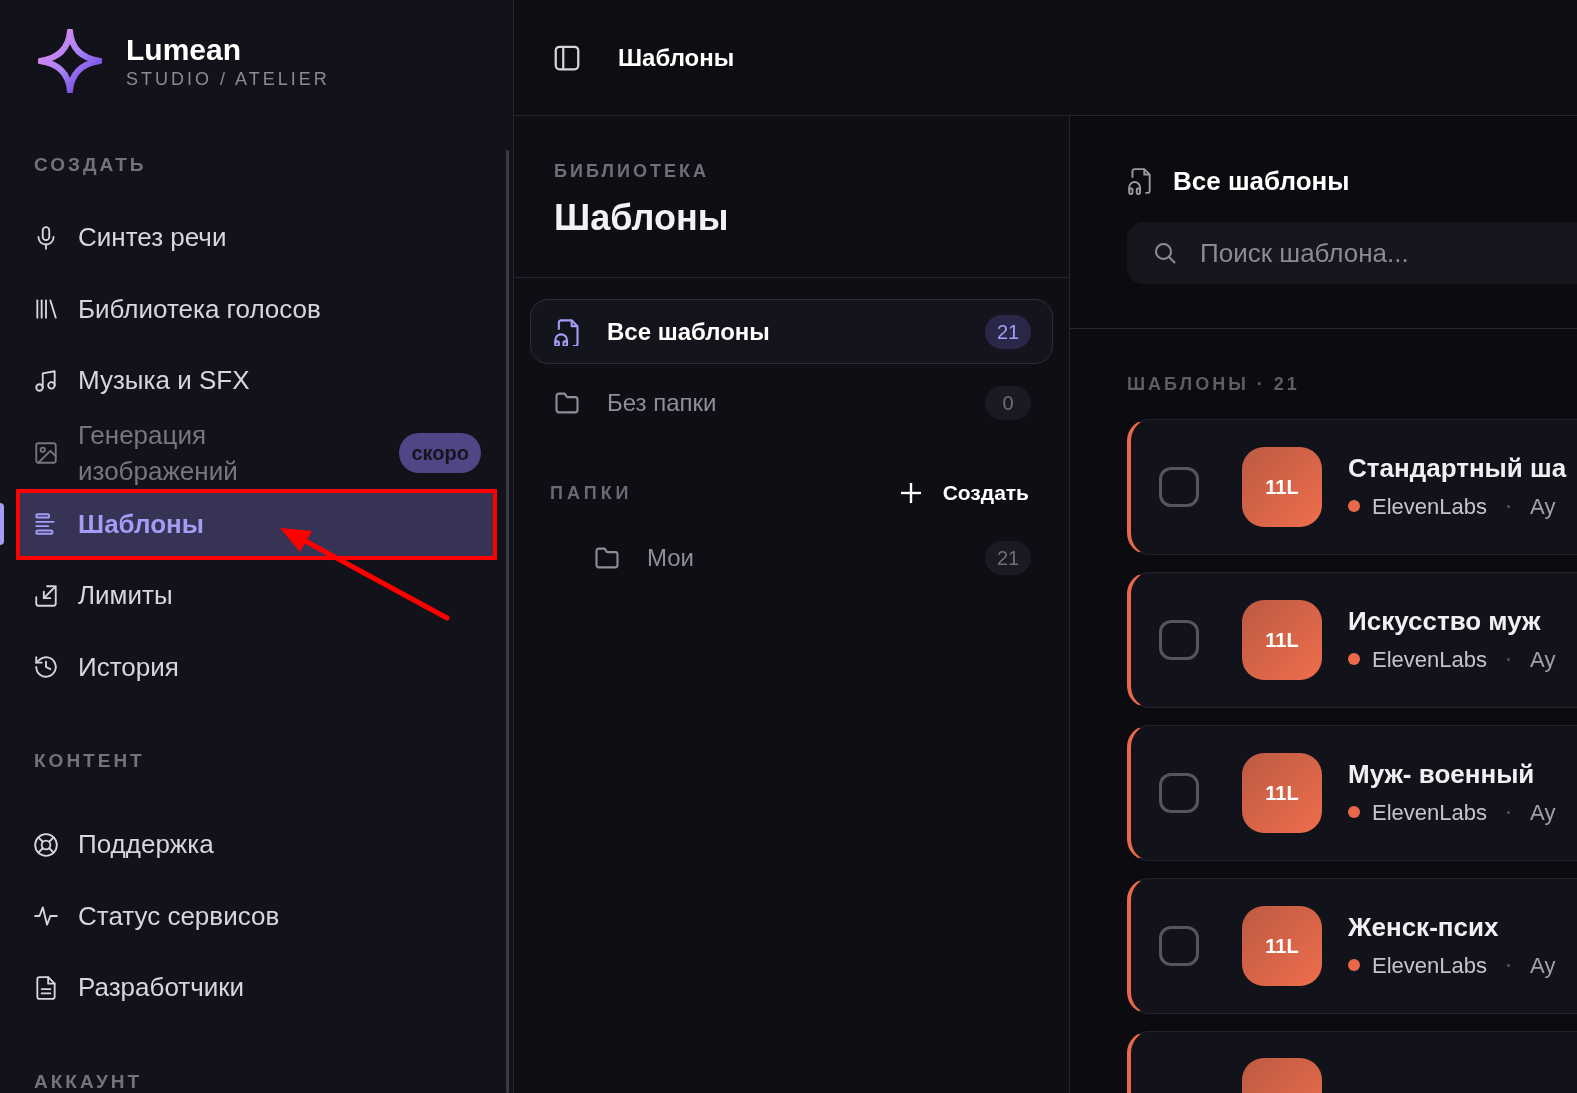 This screenshot has height=1093, width=1577. What do you see at coordinates (184, 50) in the screenshot?
I see `brand-name: Lumean` at bounding box center [184, 50].